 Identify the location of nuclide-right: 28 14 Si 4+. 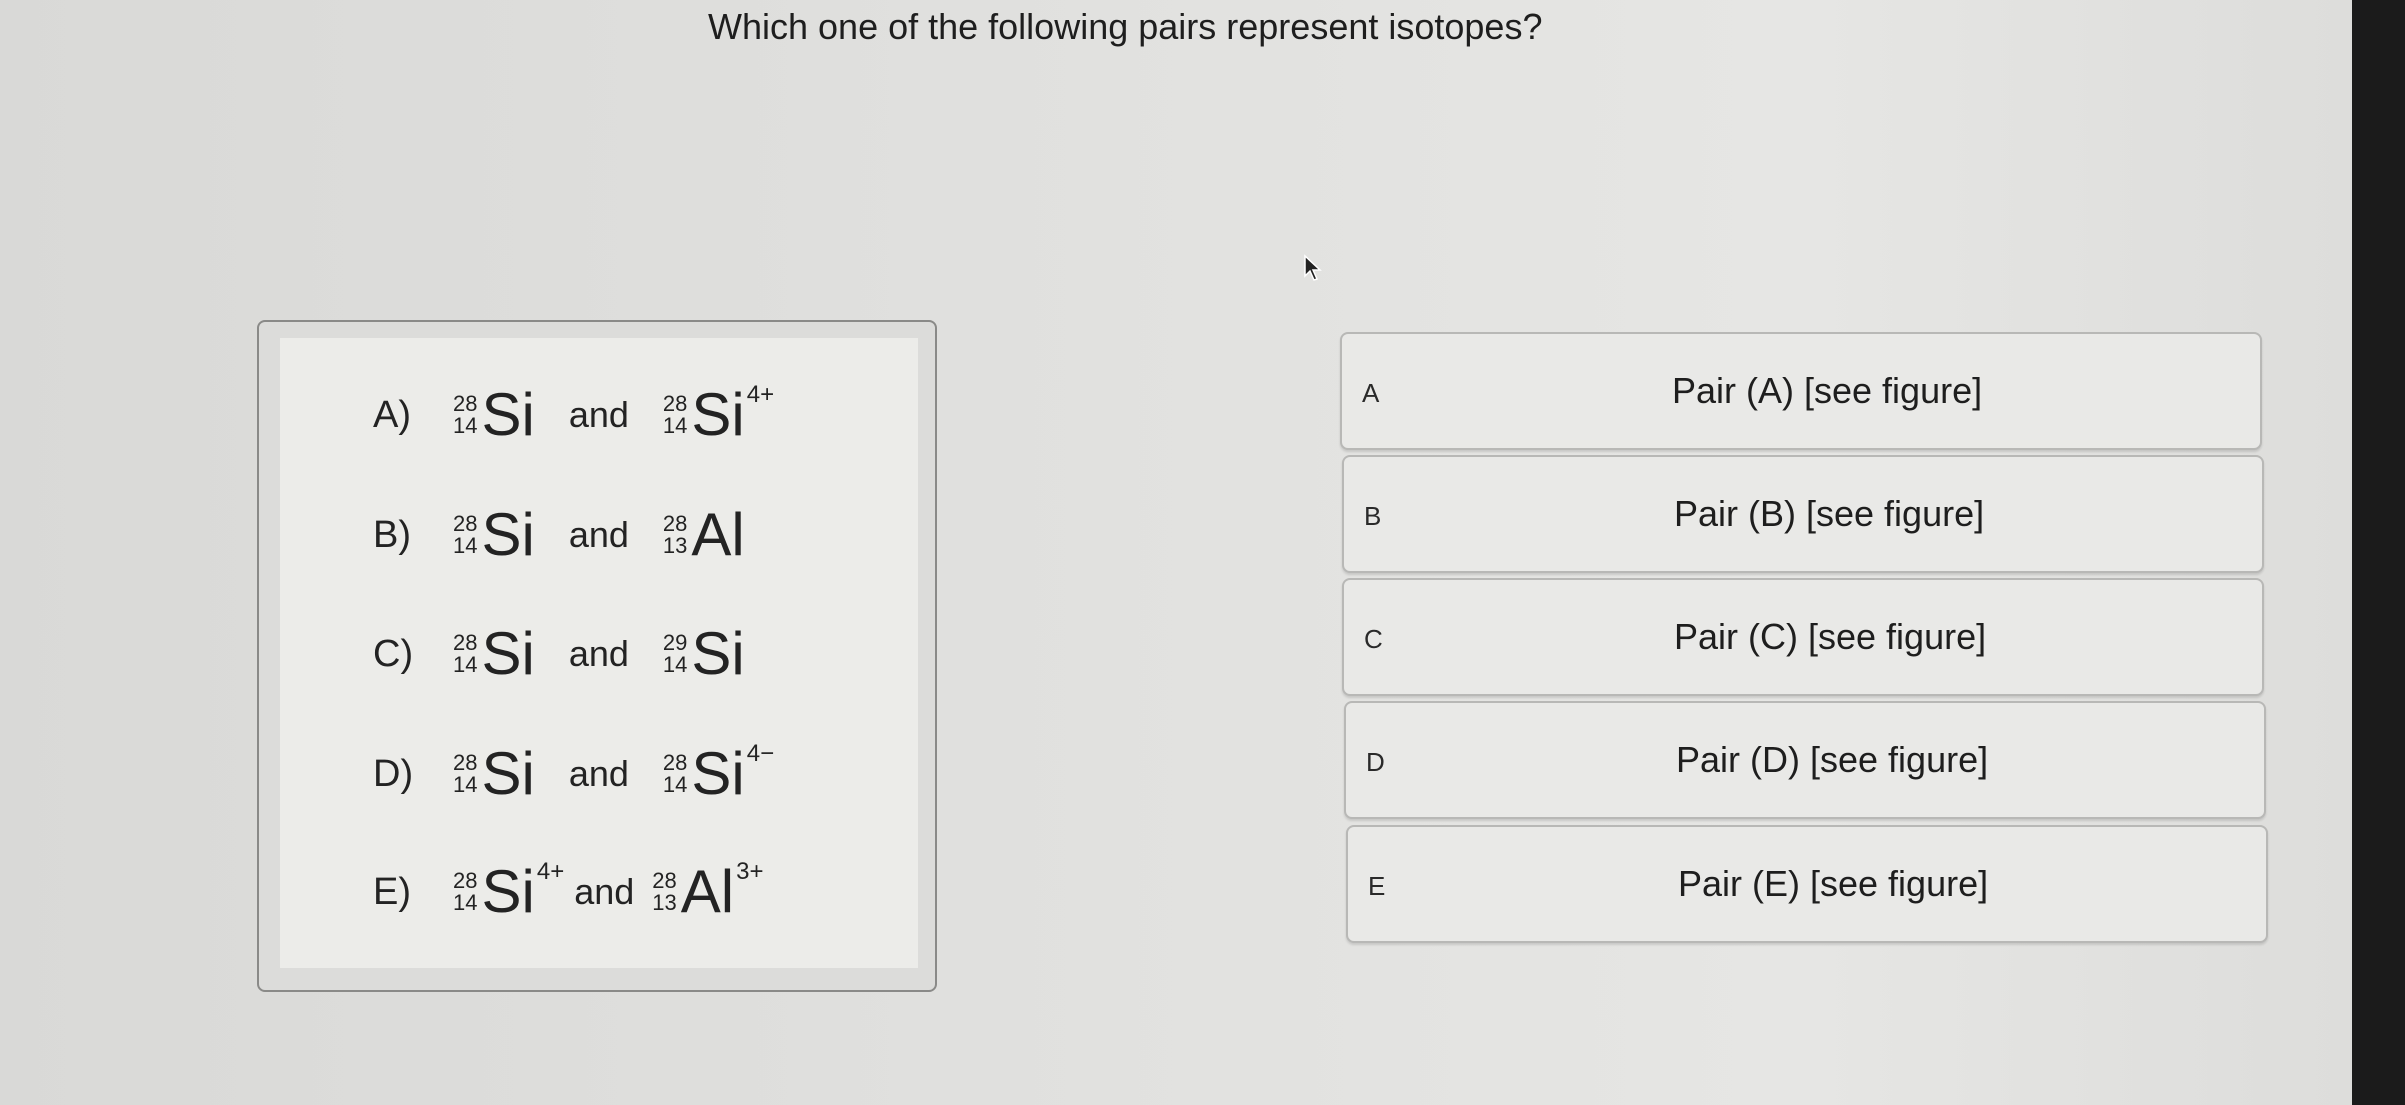
(718, 414).